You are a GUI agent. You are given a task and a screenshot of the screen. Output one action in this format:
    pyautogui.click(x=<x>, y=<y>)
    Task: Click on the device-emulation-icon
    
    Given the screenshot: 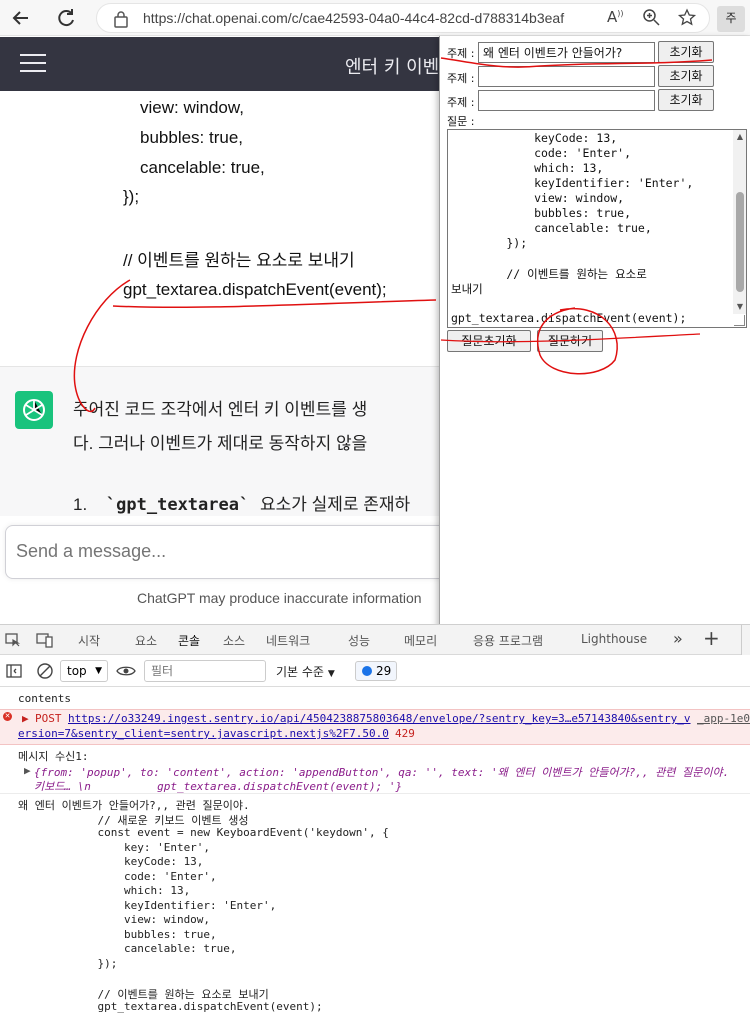 What is the action you would take?
    pyautogui.click(x=45, y=642)
    